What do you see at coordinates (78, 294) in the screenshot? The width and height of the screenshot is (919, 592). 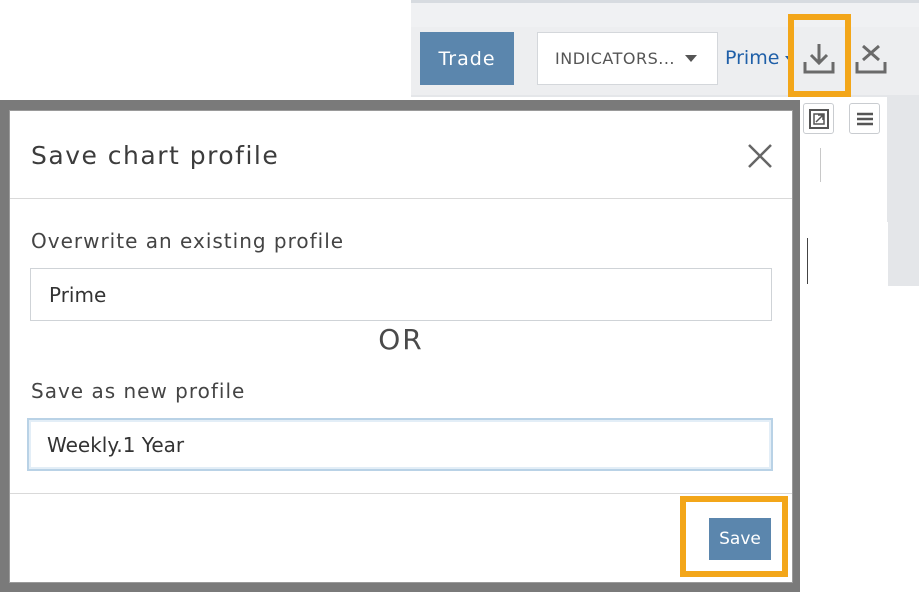 I see `existing-profile-value: Prime` at bounding box center [78, 294].